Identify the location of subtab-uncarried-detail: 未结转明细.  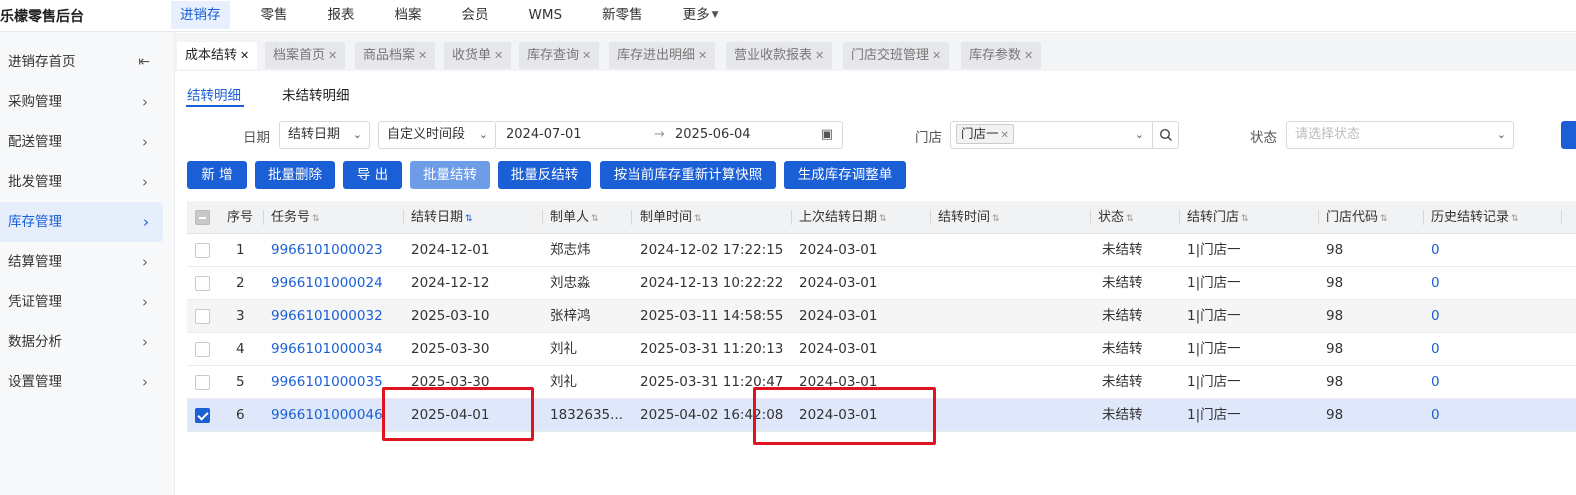
(316, 94).